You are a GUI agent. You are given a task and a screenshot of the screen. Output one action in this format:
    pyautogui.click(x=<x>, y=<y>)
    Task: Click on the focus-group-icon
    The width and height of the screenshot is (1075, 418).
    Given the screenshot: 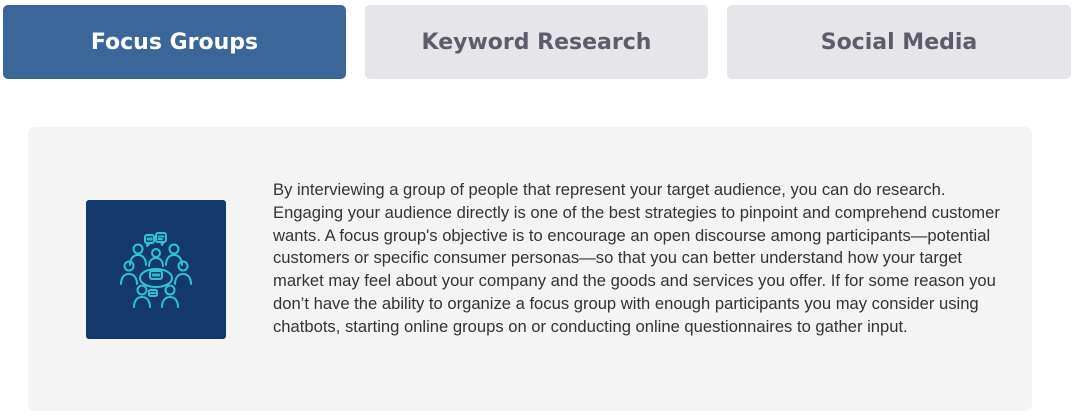 What is the action you would take?
    pyautogui.click(x=156, y=269)
    